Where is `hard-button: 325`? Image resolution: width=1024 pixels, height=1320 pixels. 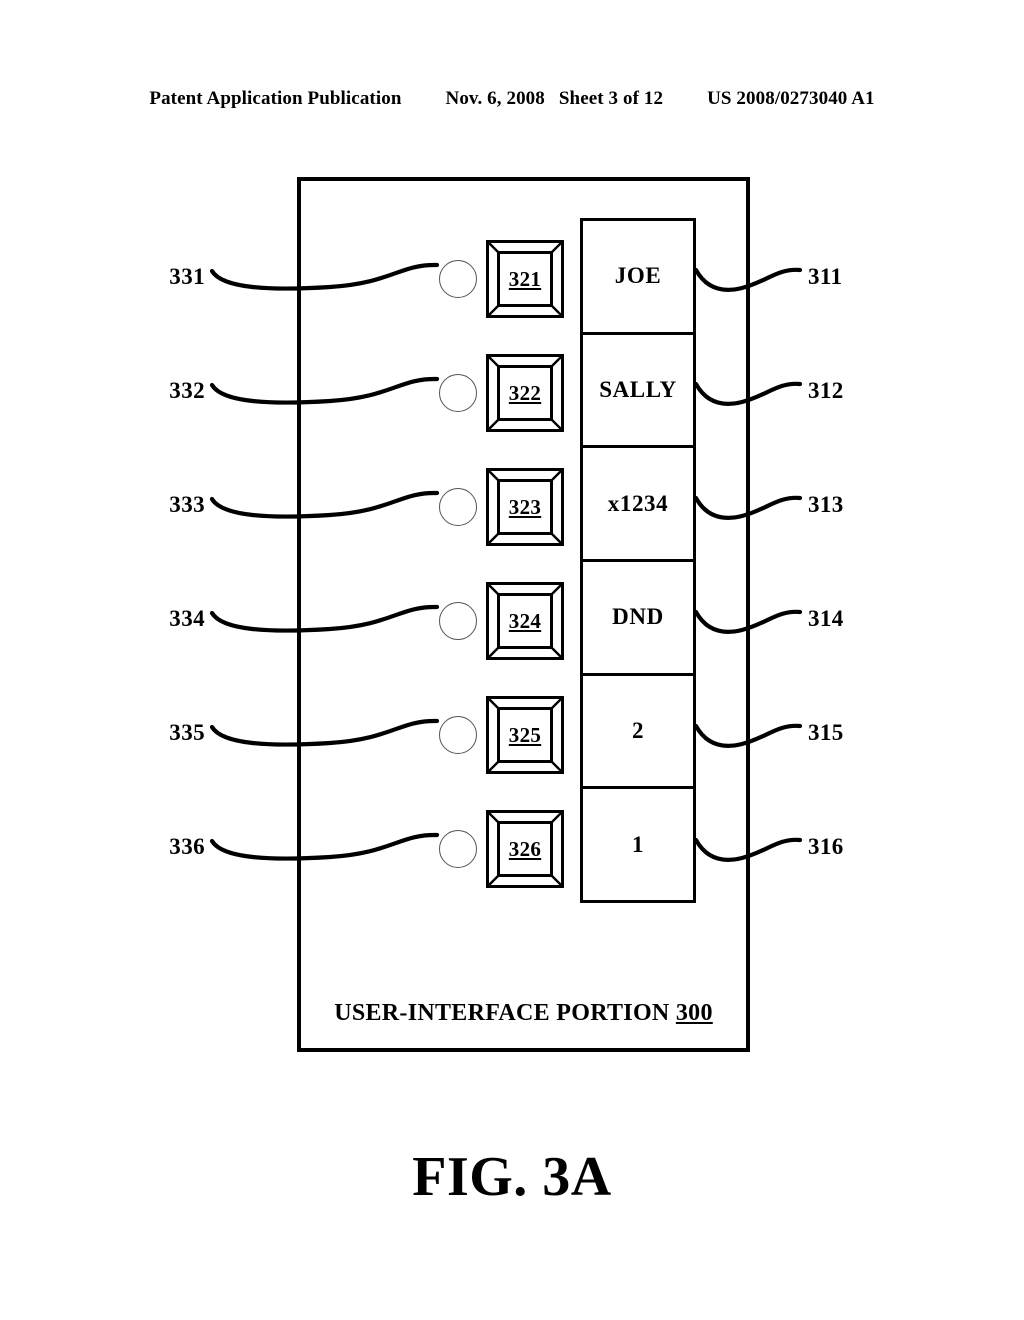 hard-button: 325 is located at coordinates (525, 735).